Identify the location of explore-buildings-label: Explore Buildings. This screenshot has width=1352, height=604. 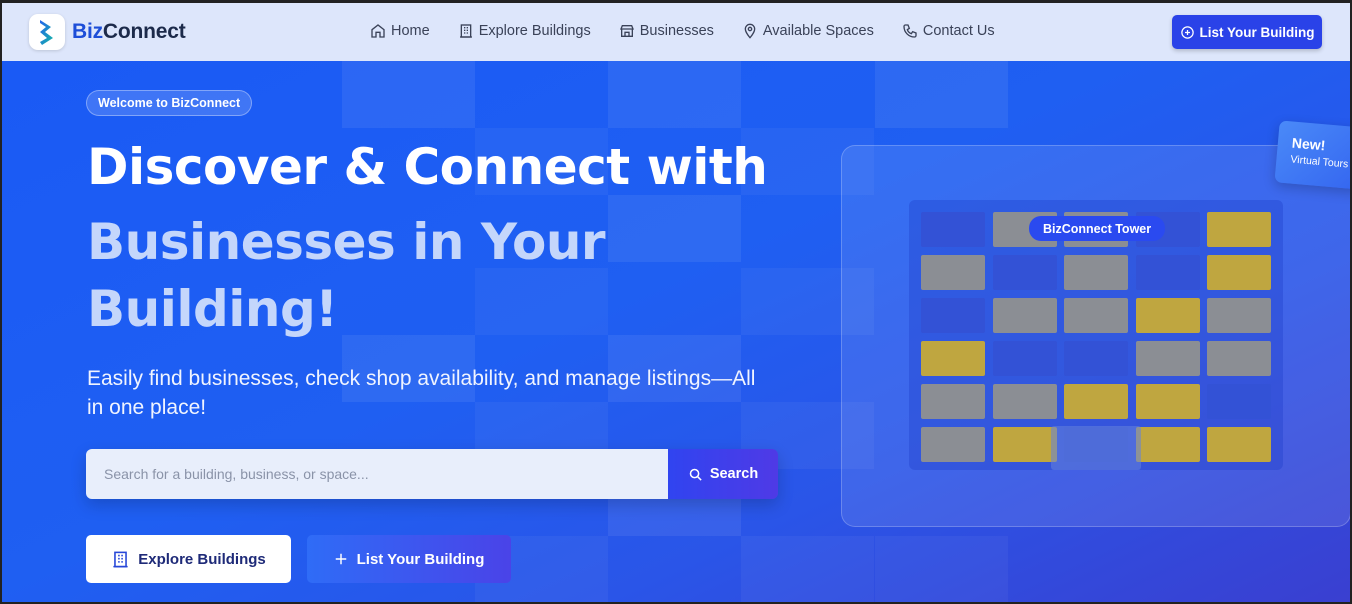
(202, 559).